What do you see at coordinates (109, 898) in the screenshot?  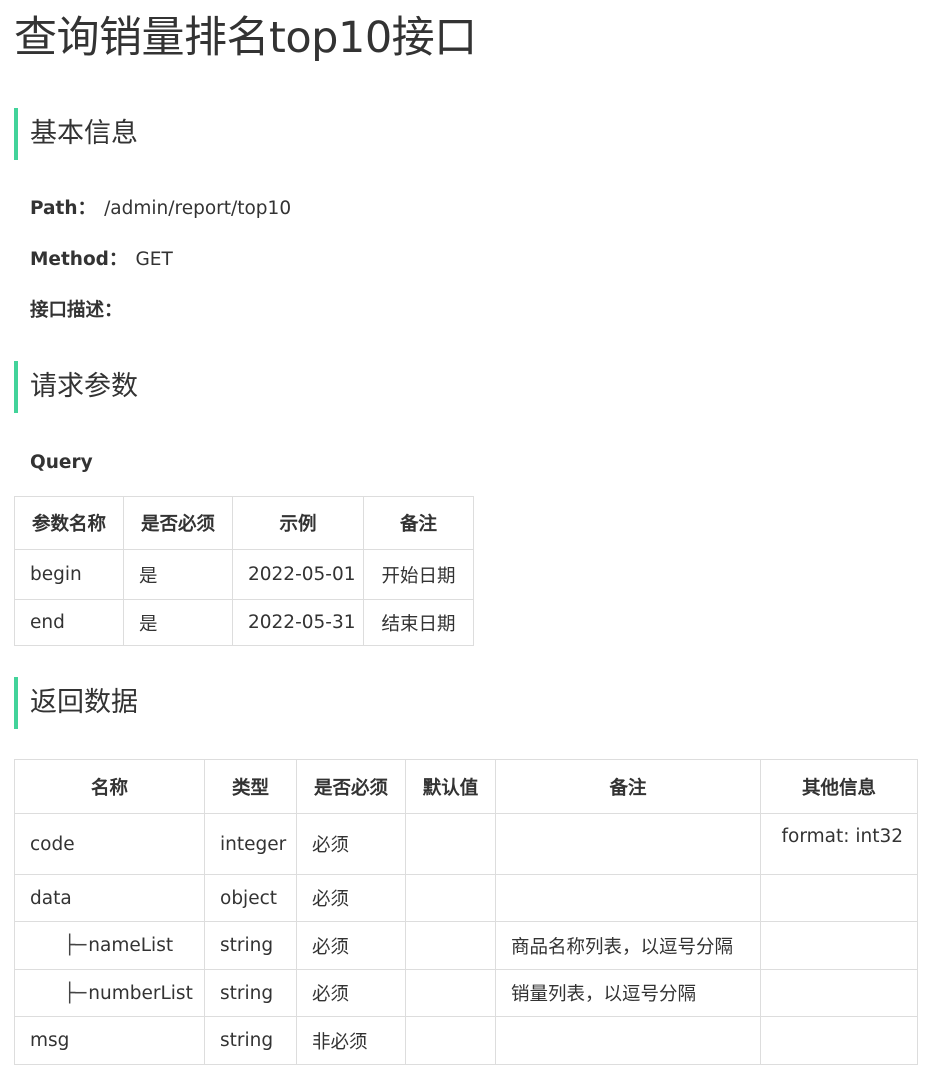 I see `field-name-cell: data` at bounding box center [109, 898].